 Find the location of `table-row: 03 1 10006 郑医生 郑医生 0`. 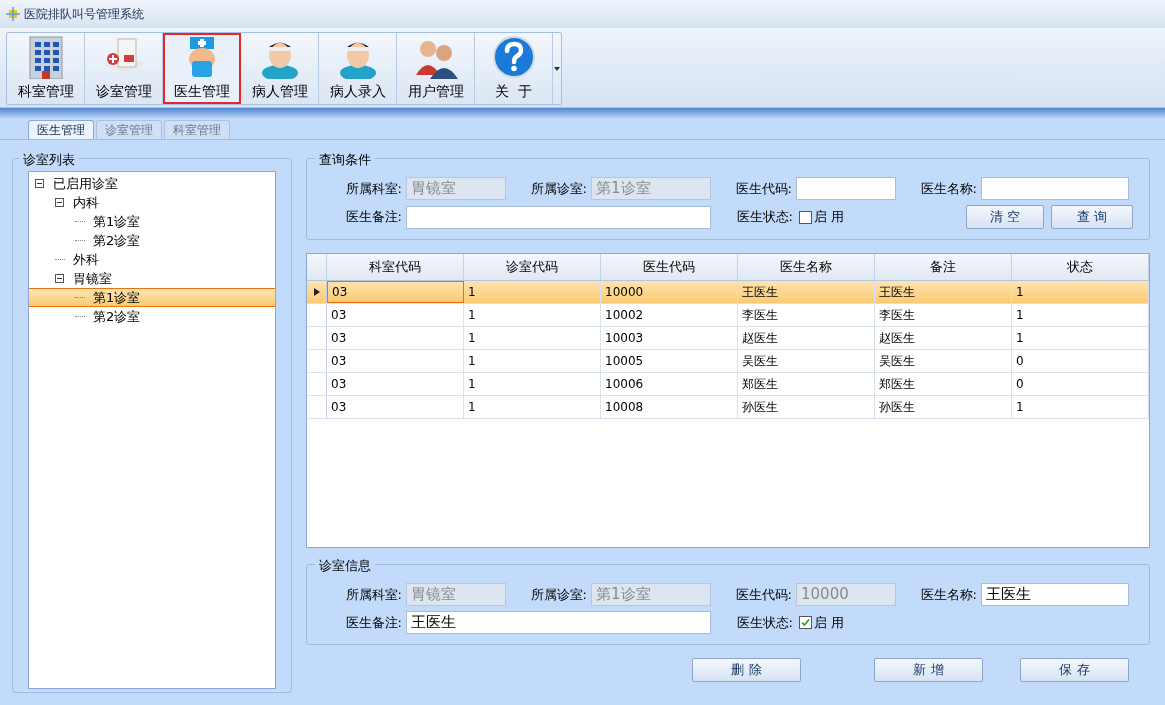

table-row: 03 1 10006 郑医生 郑医生 0 is located at coordinates (728, 384).